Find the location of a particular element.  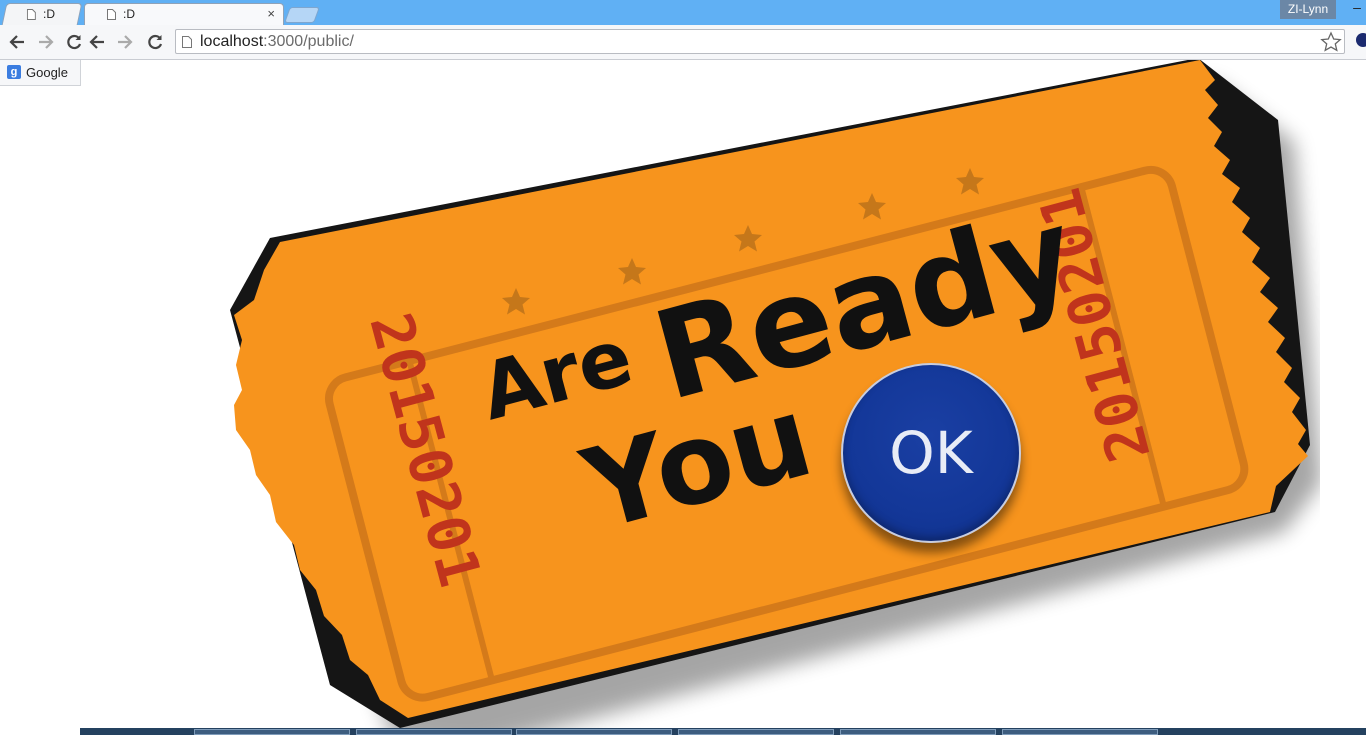

bookmarks-bar: g Google is located at coordinates (40, 73).